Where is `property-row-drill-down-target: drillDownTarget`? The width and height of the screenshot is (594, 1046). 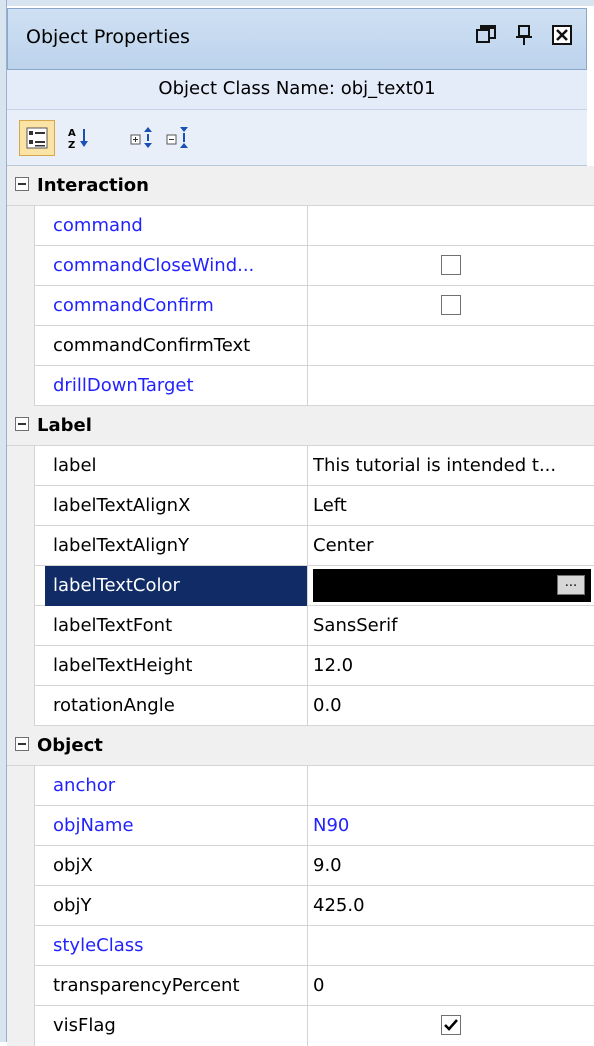
property-row-drill-down-target: drillDownTarget is located at coordinates (300, 386).